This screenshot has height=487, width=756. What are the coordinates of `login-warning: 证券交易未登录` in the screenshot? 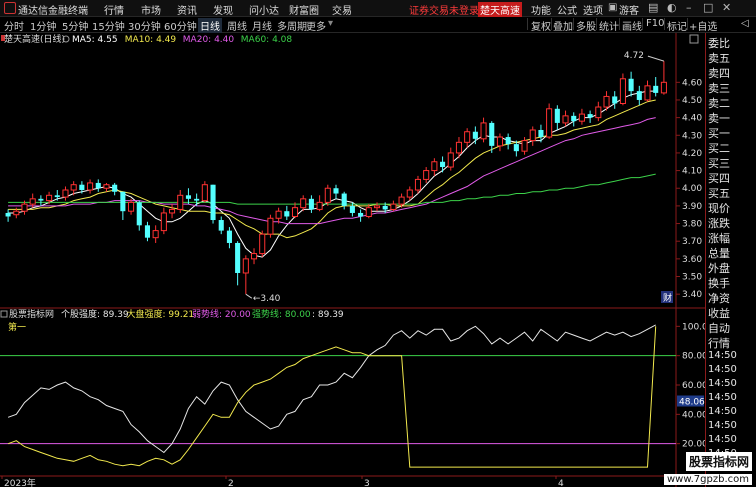 It's located at (444, 9).